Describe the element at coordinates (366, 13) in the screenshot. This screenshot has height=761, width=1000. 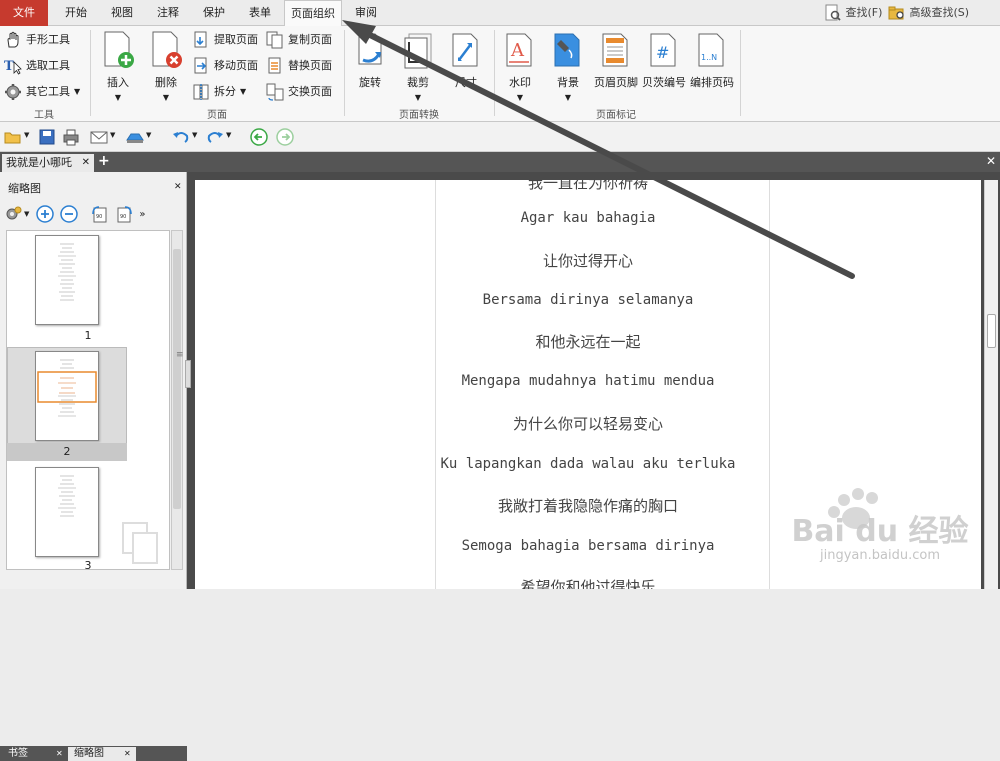
I see `tab-review: 审阅` at that location.